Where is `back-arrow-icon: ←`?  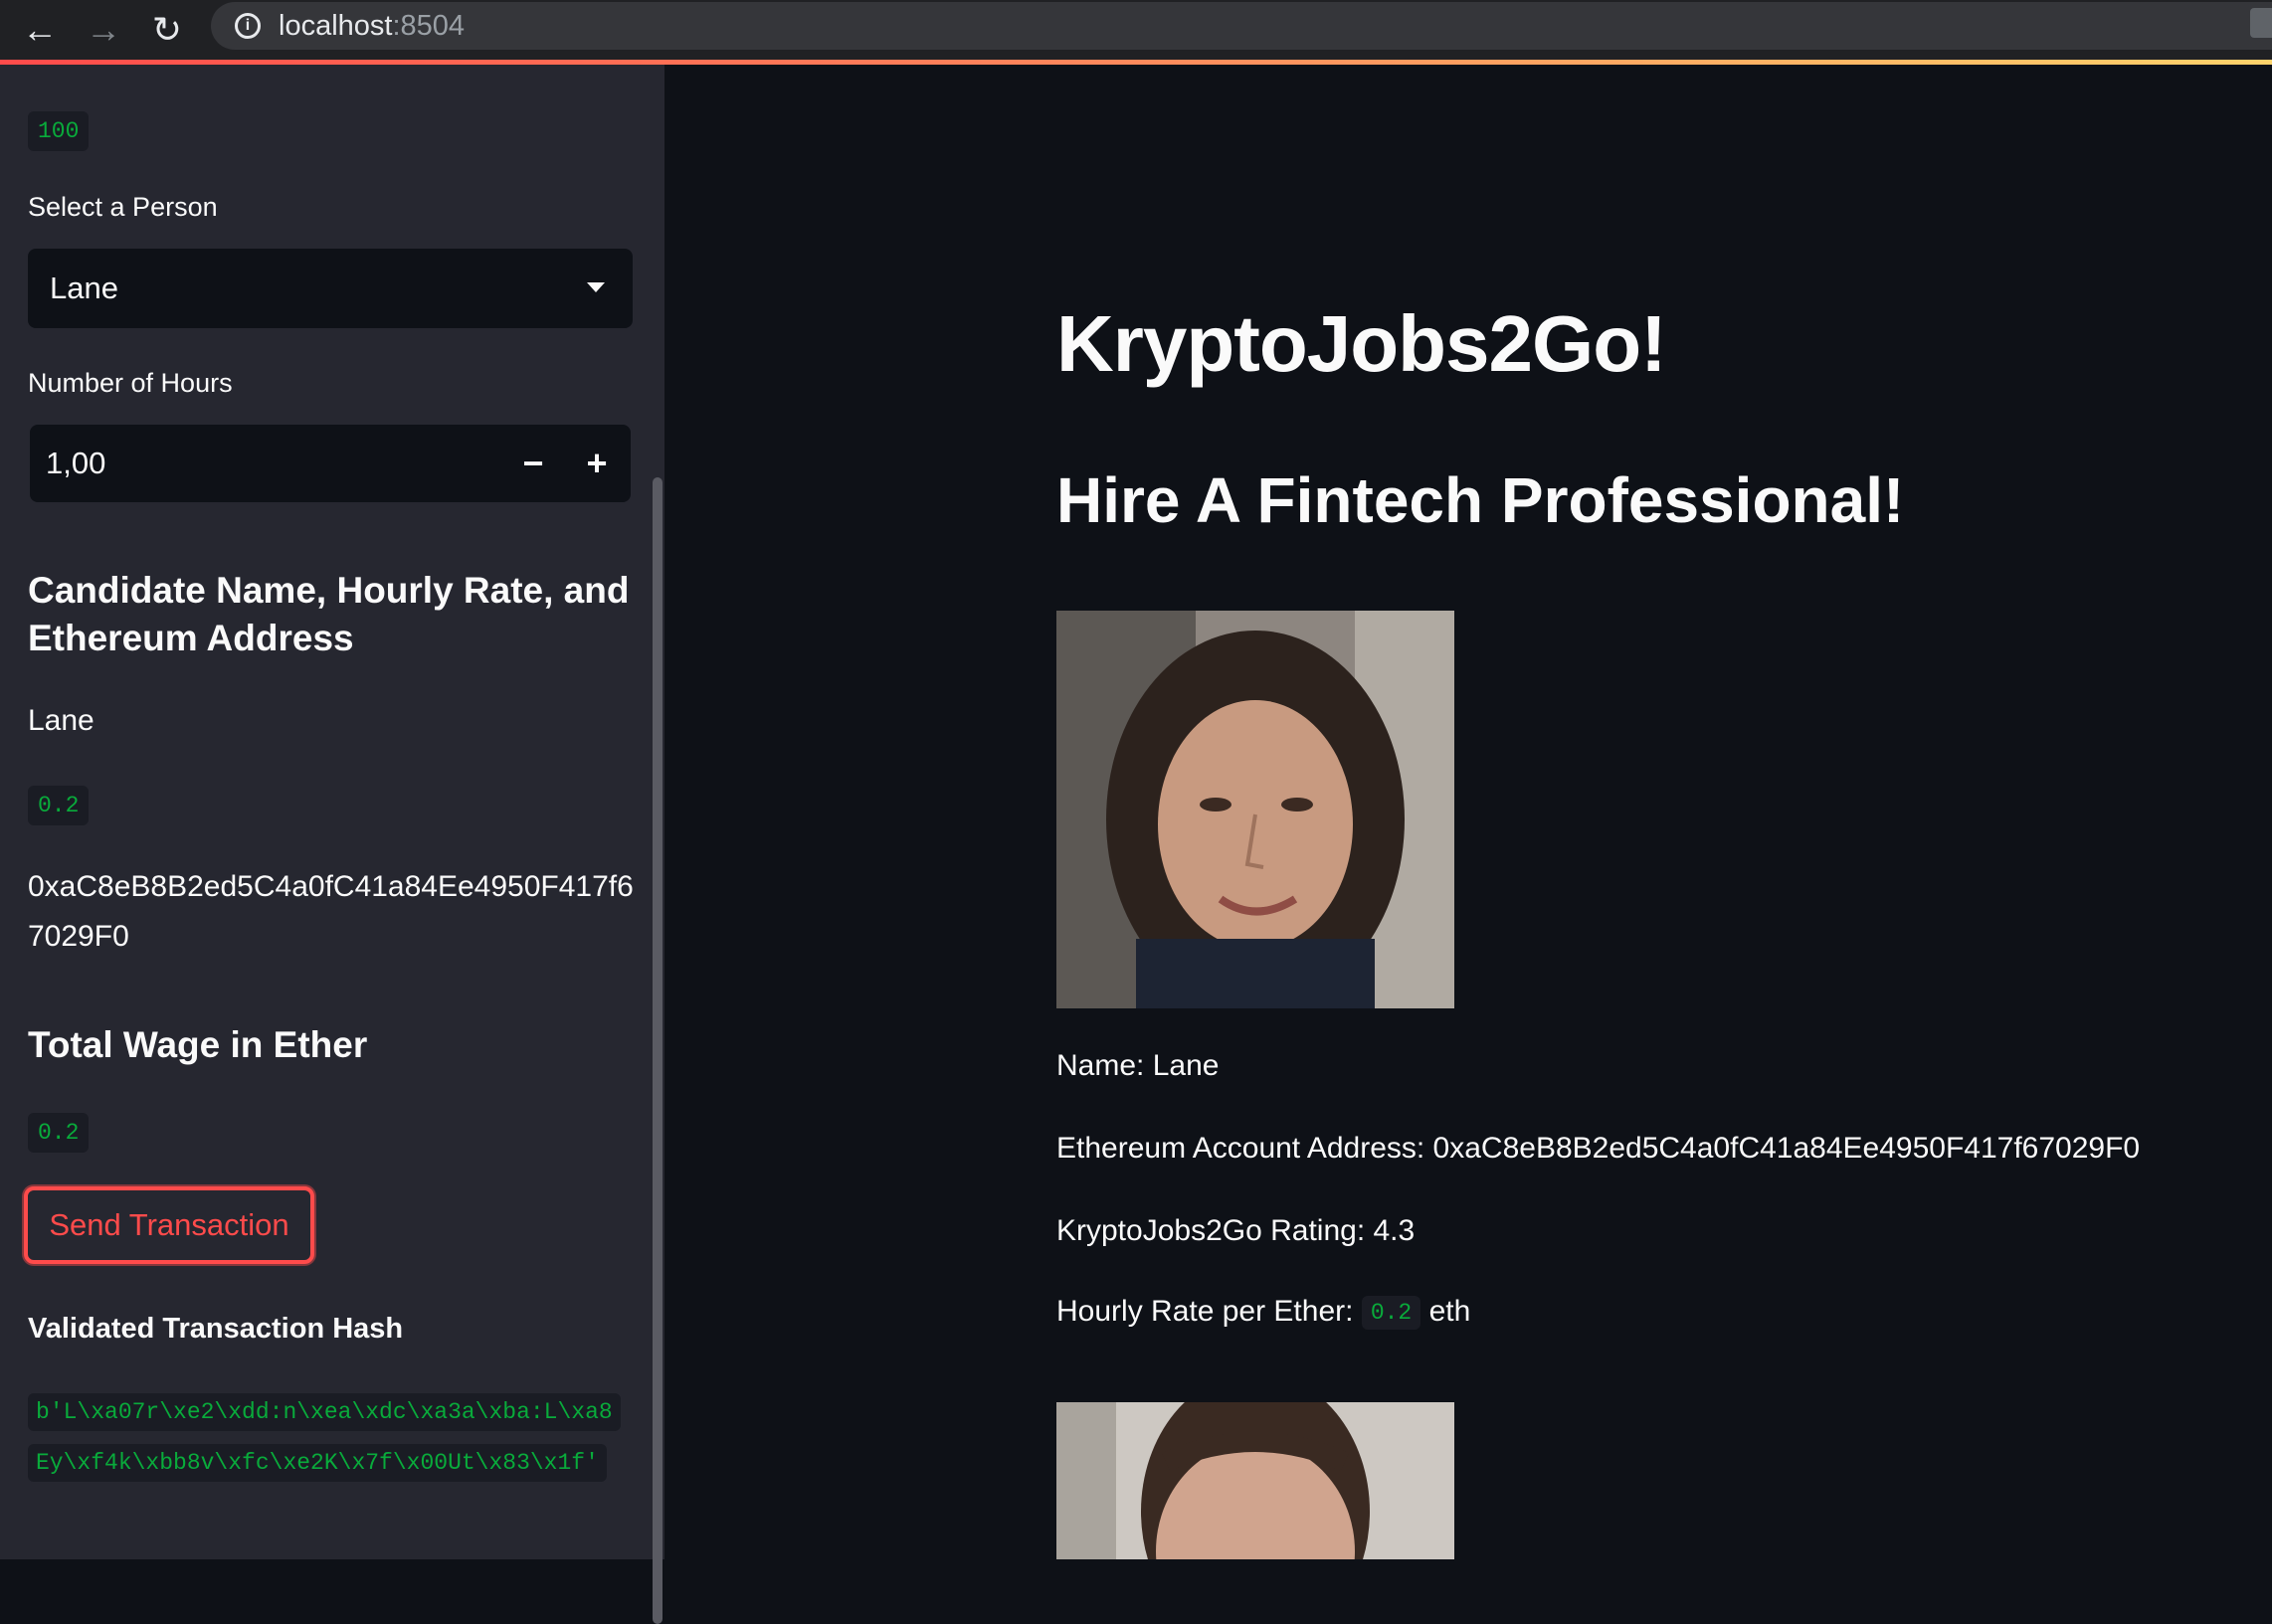
back-arrow-icon: ← is located at coordinates (40, 30).